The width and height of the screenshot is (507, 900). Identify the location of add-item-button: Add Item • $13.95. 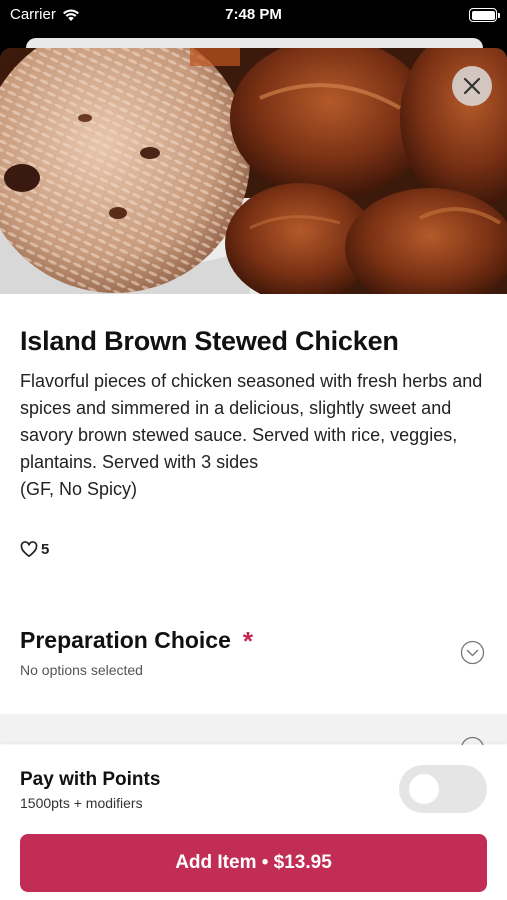
(253, 863).